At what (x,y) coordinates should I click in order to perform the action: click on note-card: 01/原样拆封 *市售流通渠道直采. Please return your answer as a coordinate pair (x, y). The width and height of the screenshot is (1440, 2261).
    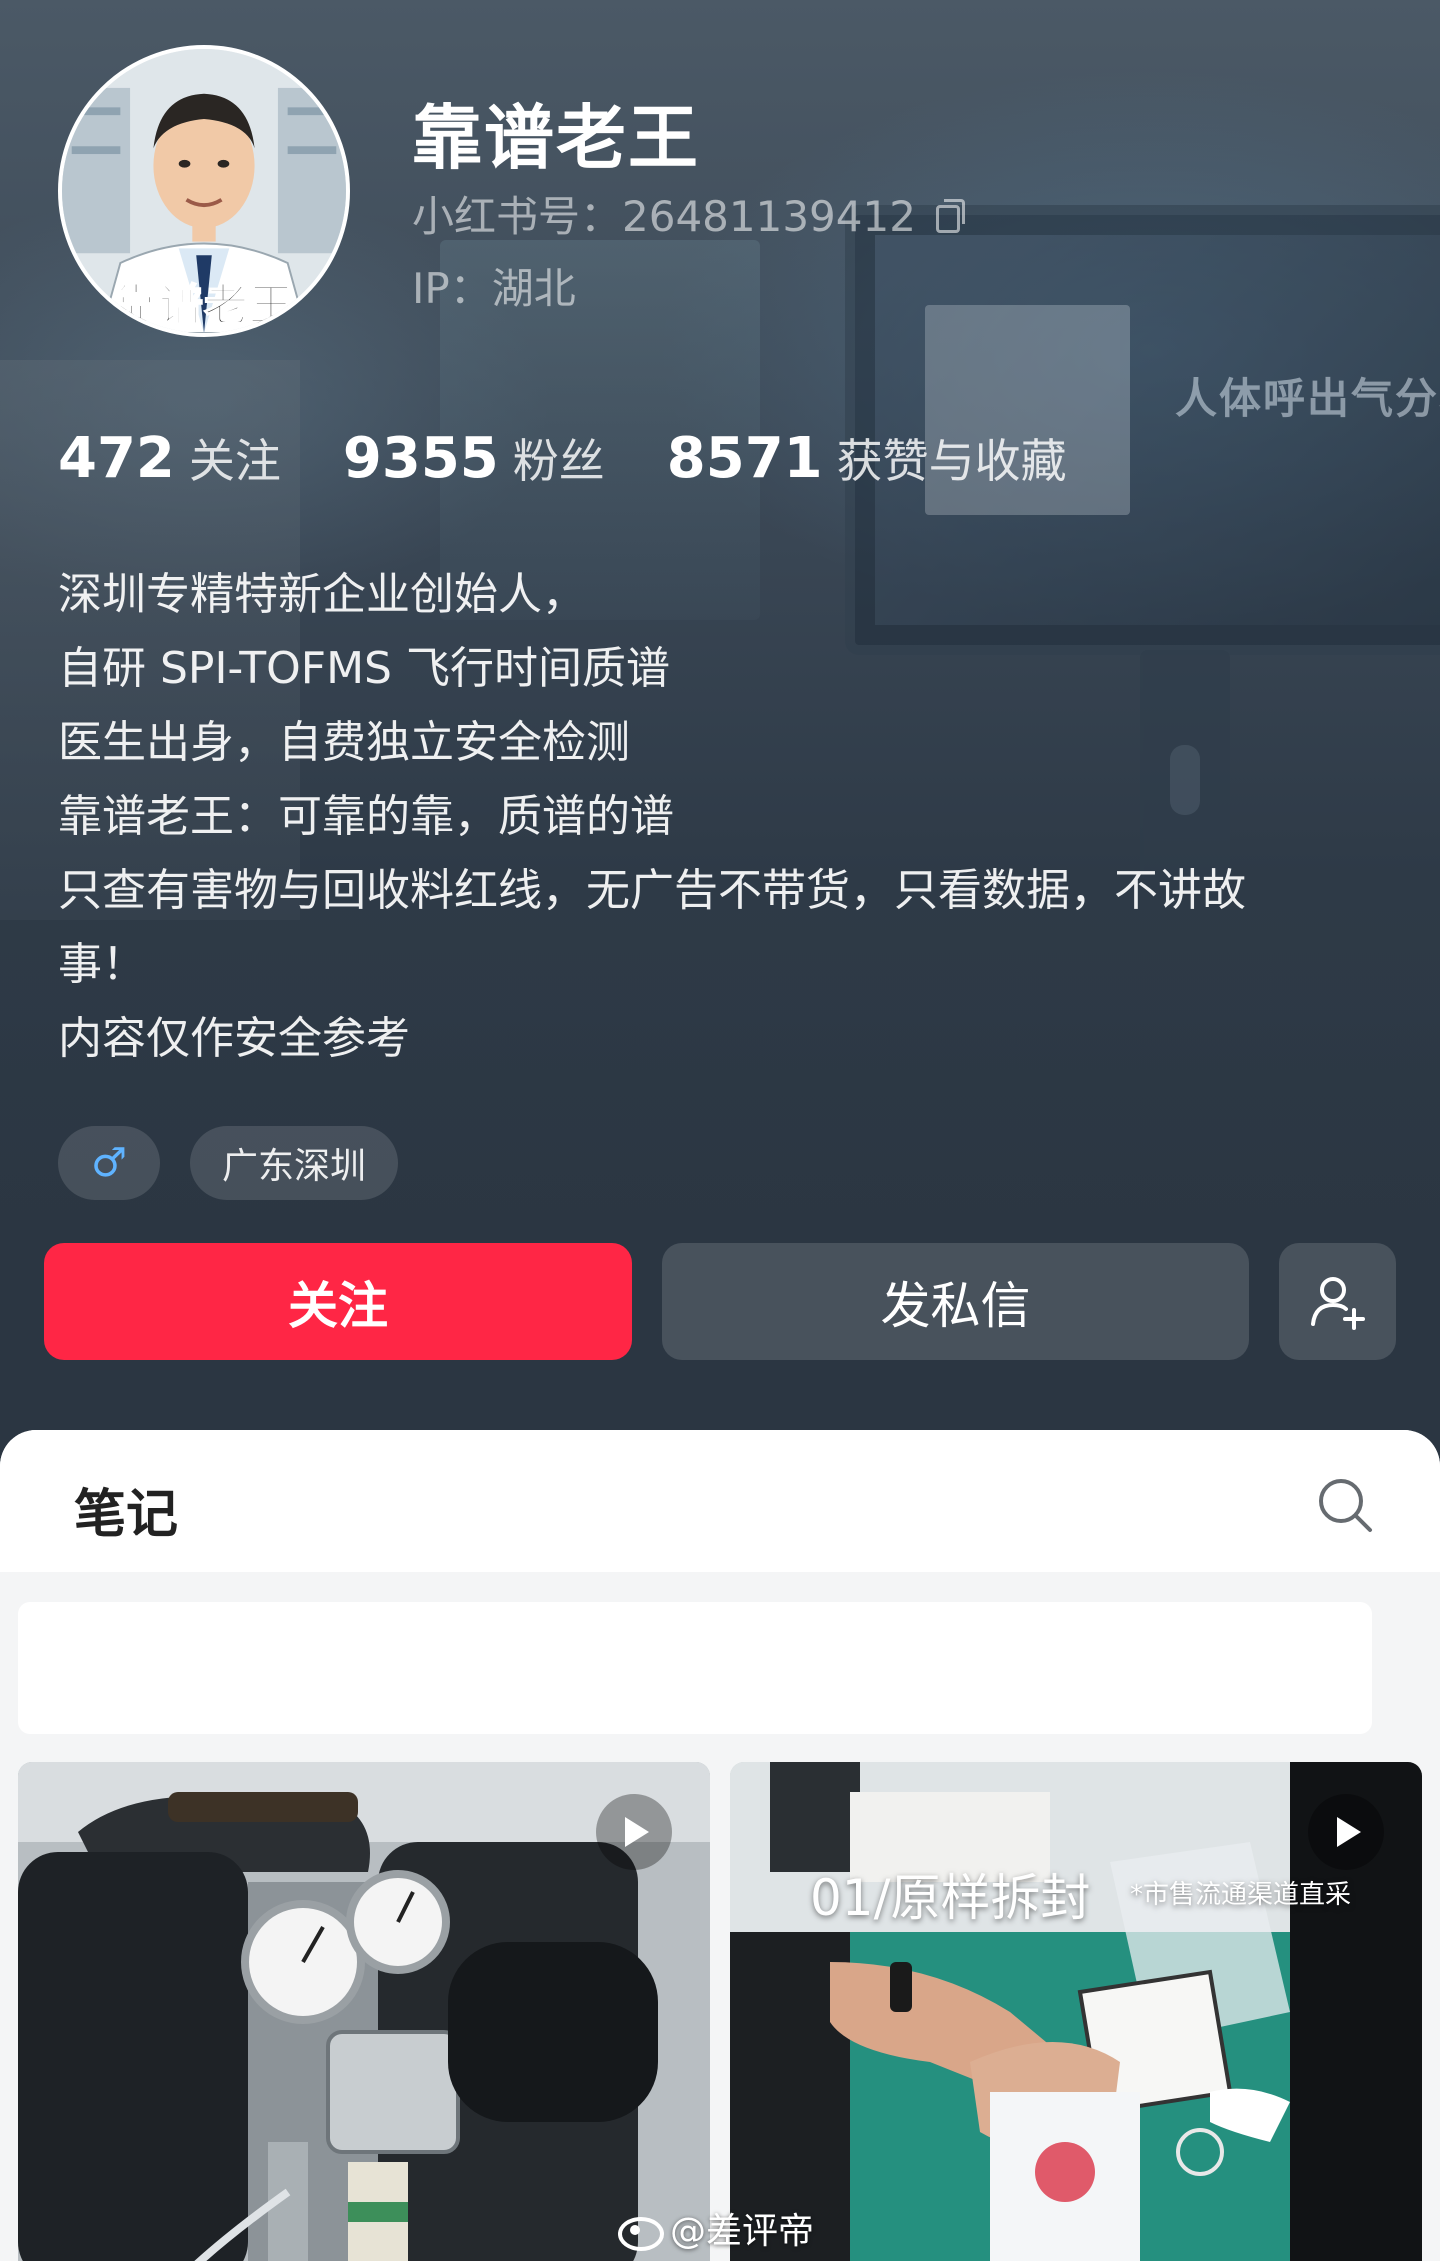
    Looking at the image, I should click on (1076, 2011).